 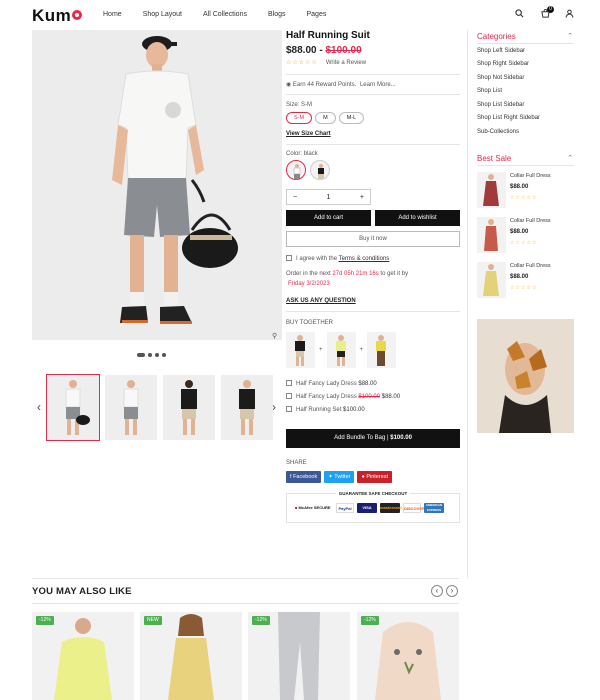 I want to click on minus-icon: −, so click(x=295, y=197).